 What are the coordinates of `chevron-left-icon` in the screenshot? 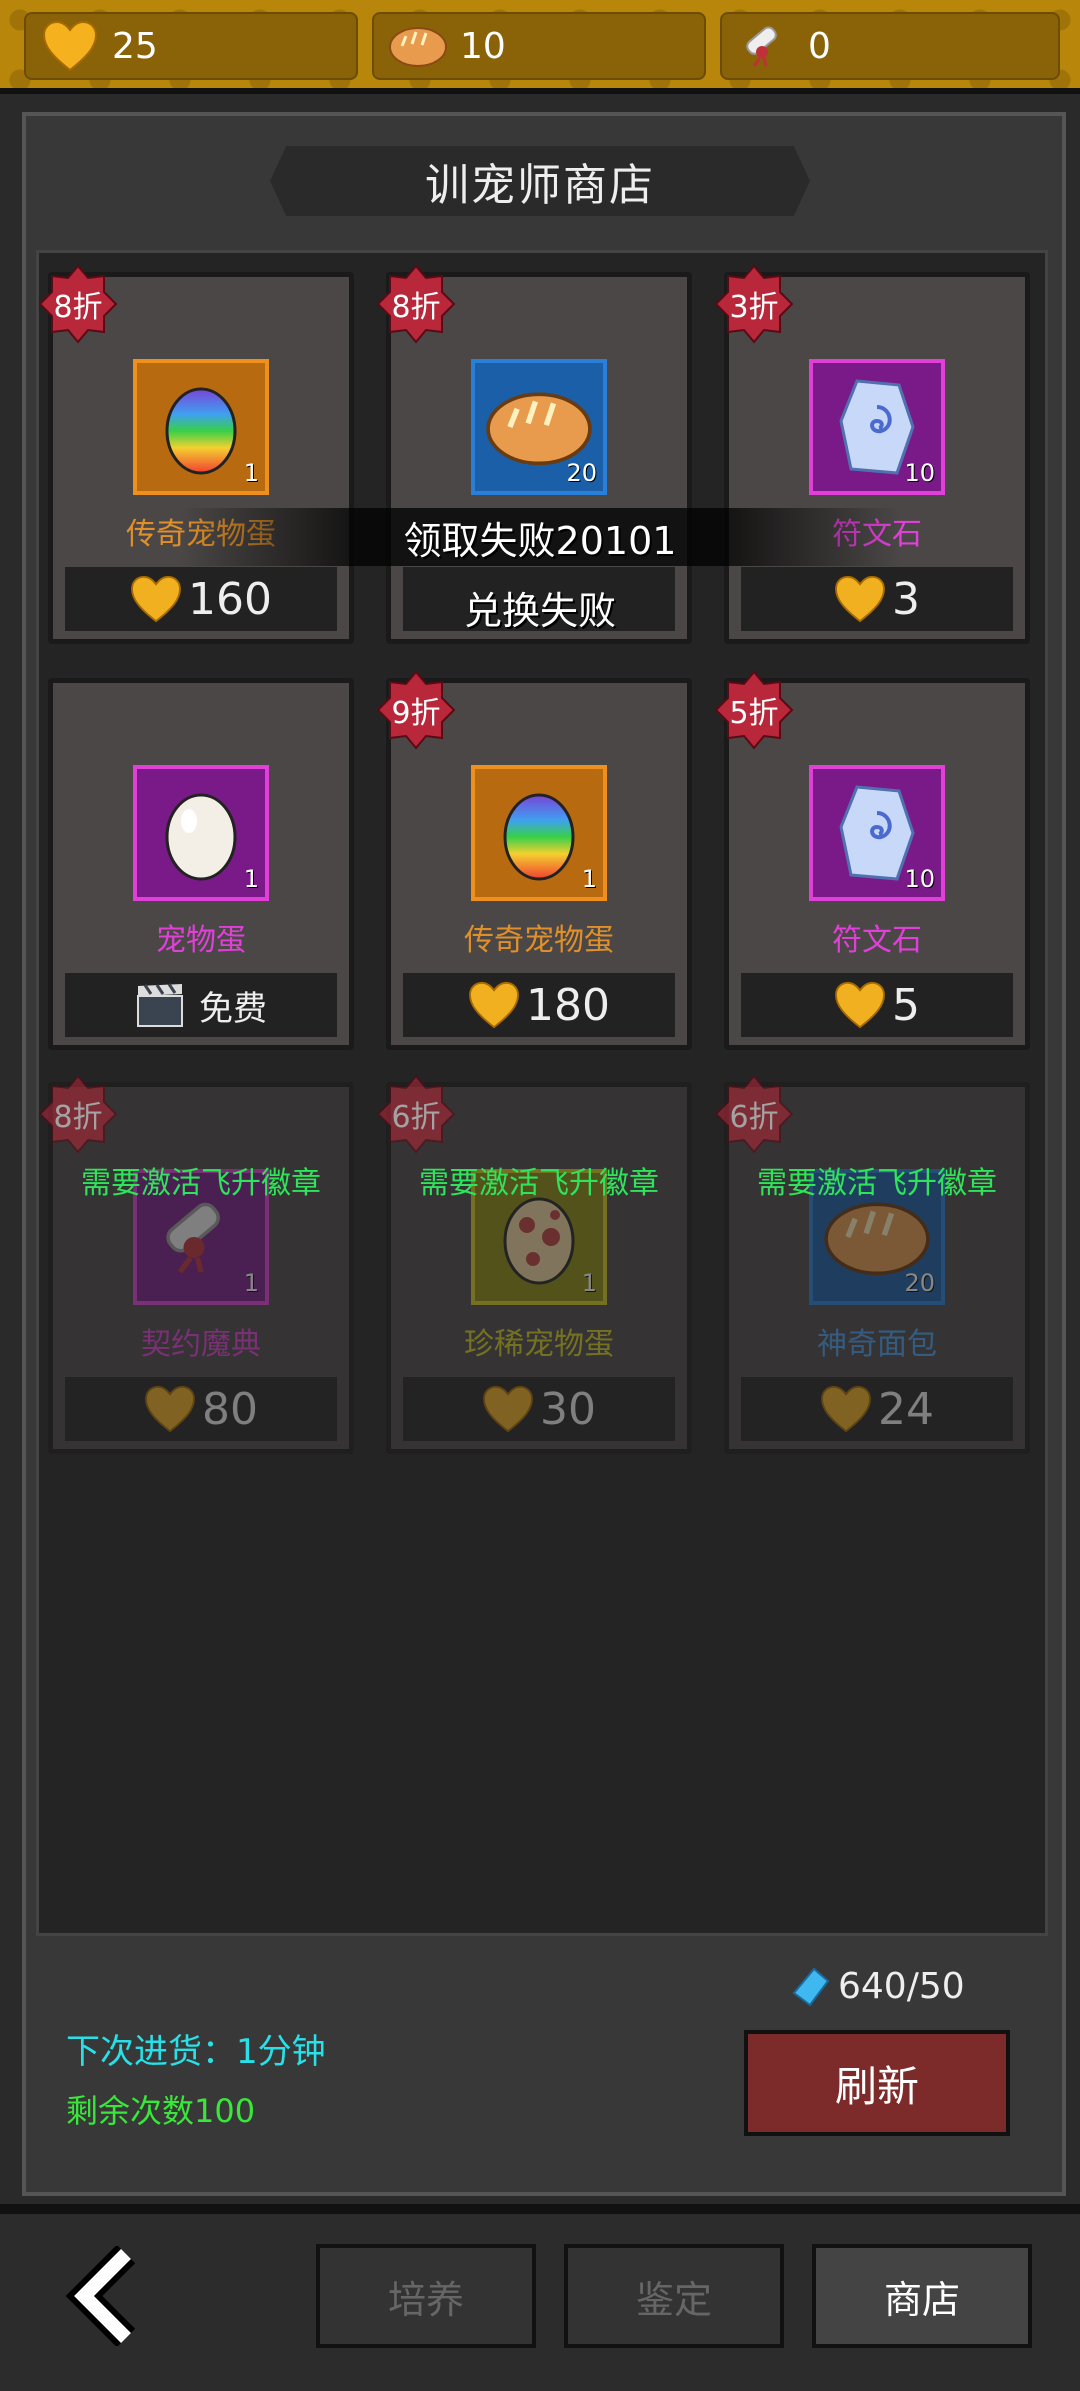 It's located at (100, 2296).